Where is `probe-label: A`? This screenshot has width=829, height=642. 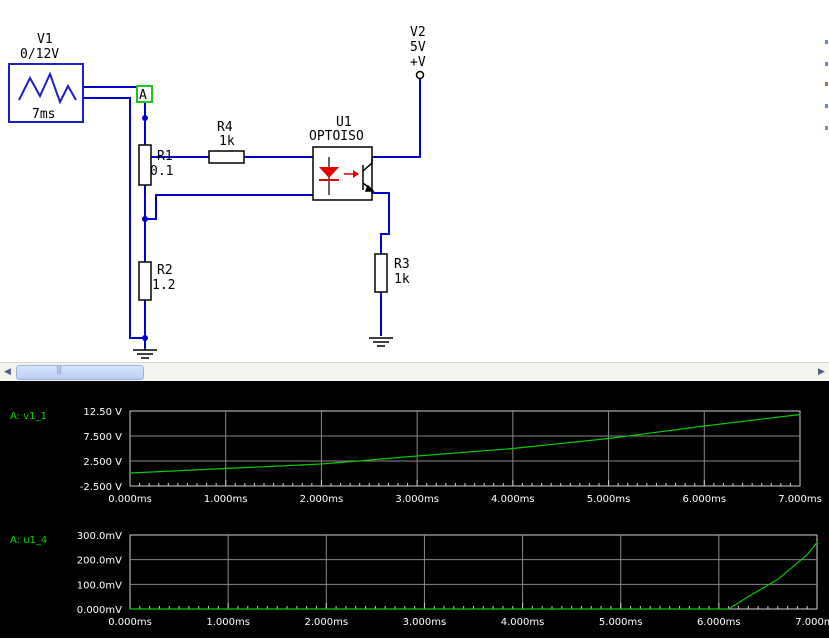 probe-label: A is located at coordinates (143, 95).